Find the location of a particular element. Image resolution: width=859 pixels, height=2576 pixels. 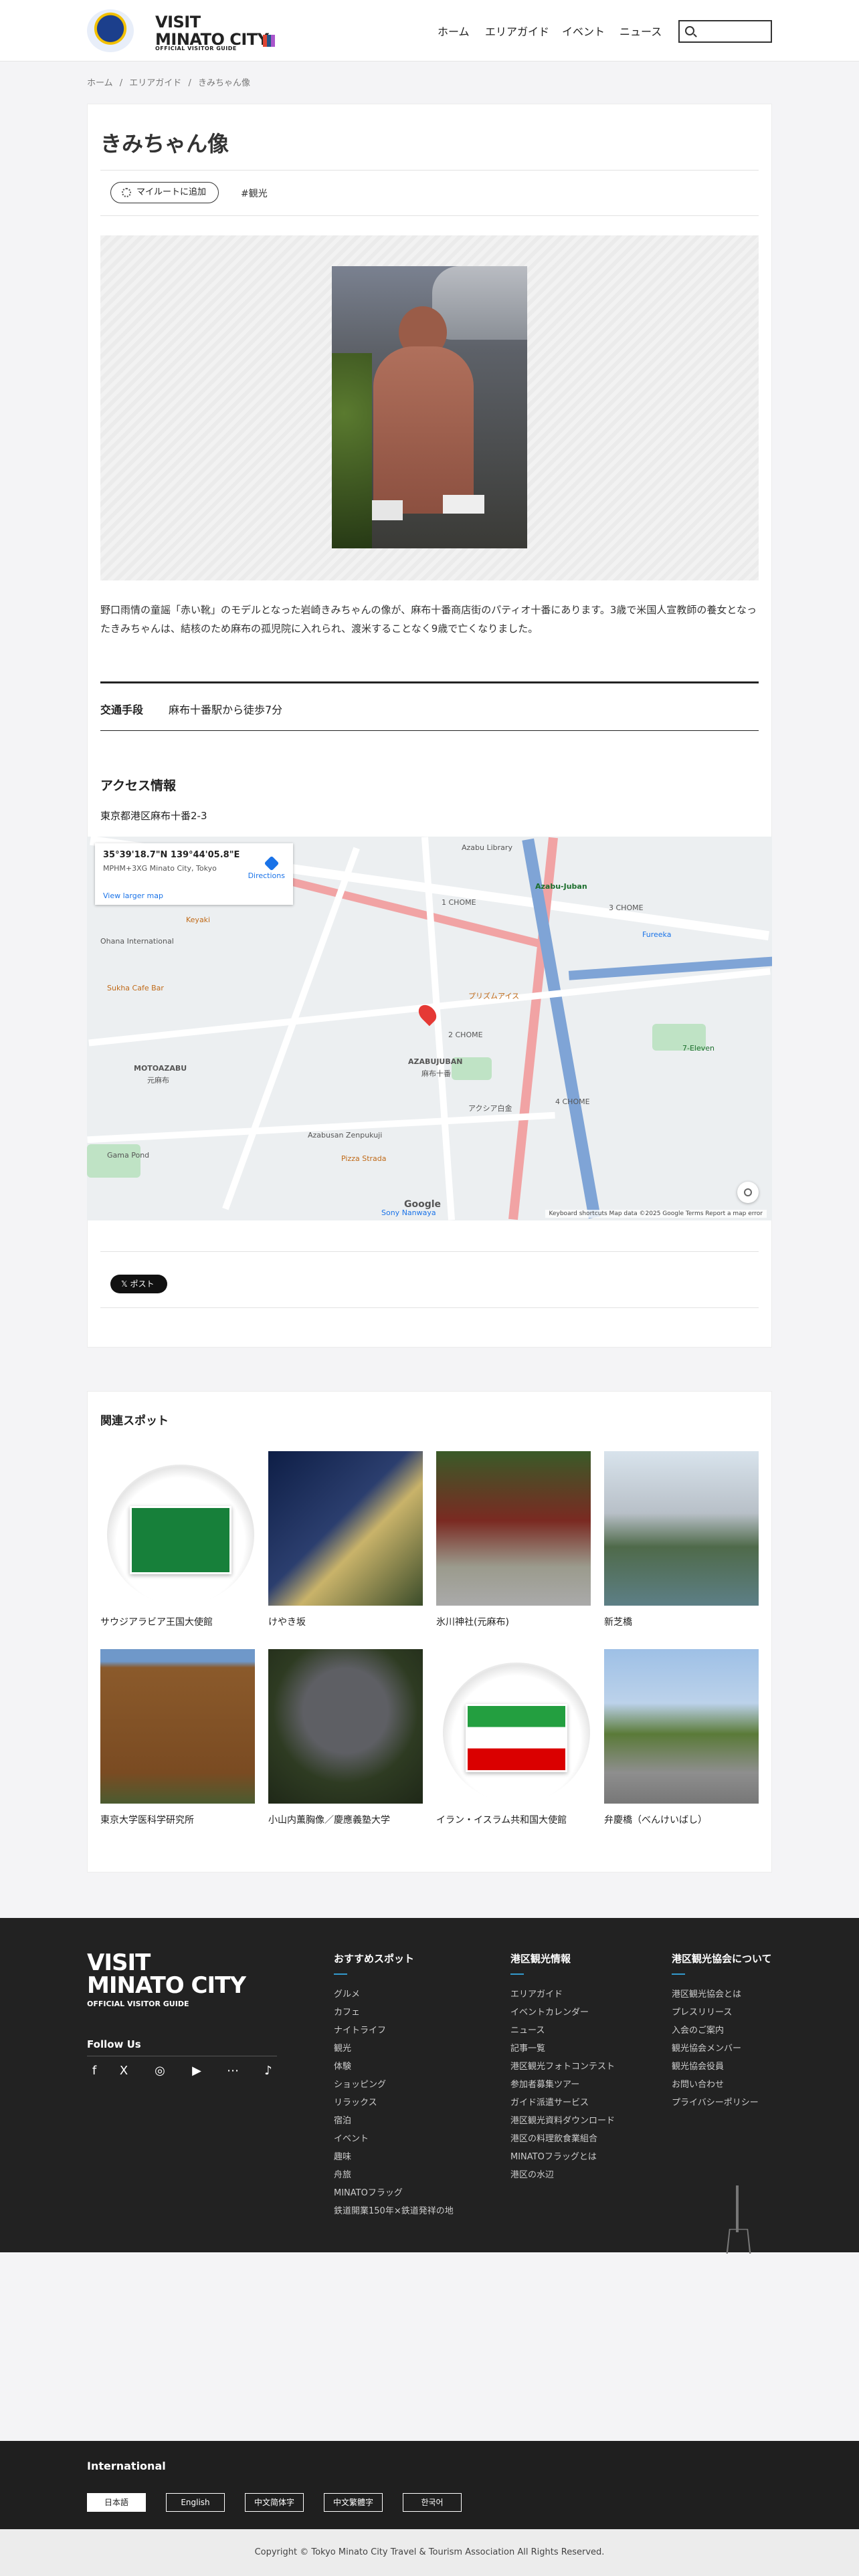

search-box is located at coordinates (725, 31).